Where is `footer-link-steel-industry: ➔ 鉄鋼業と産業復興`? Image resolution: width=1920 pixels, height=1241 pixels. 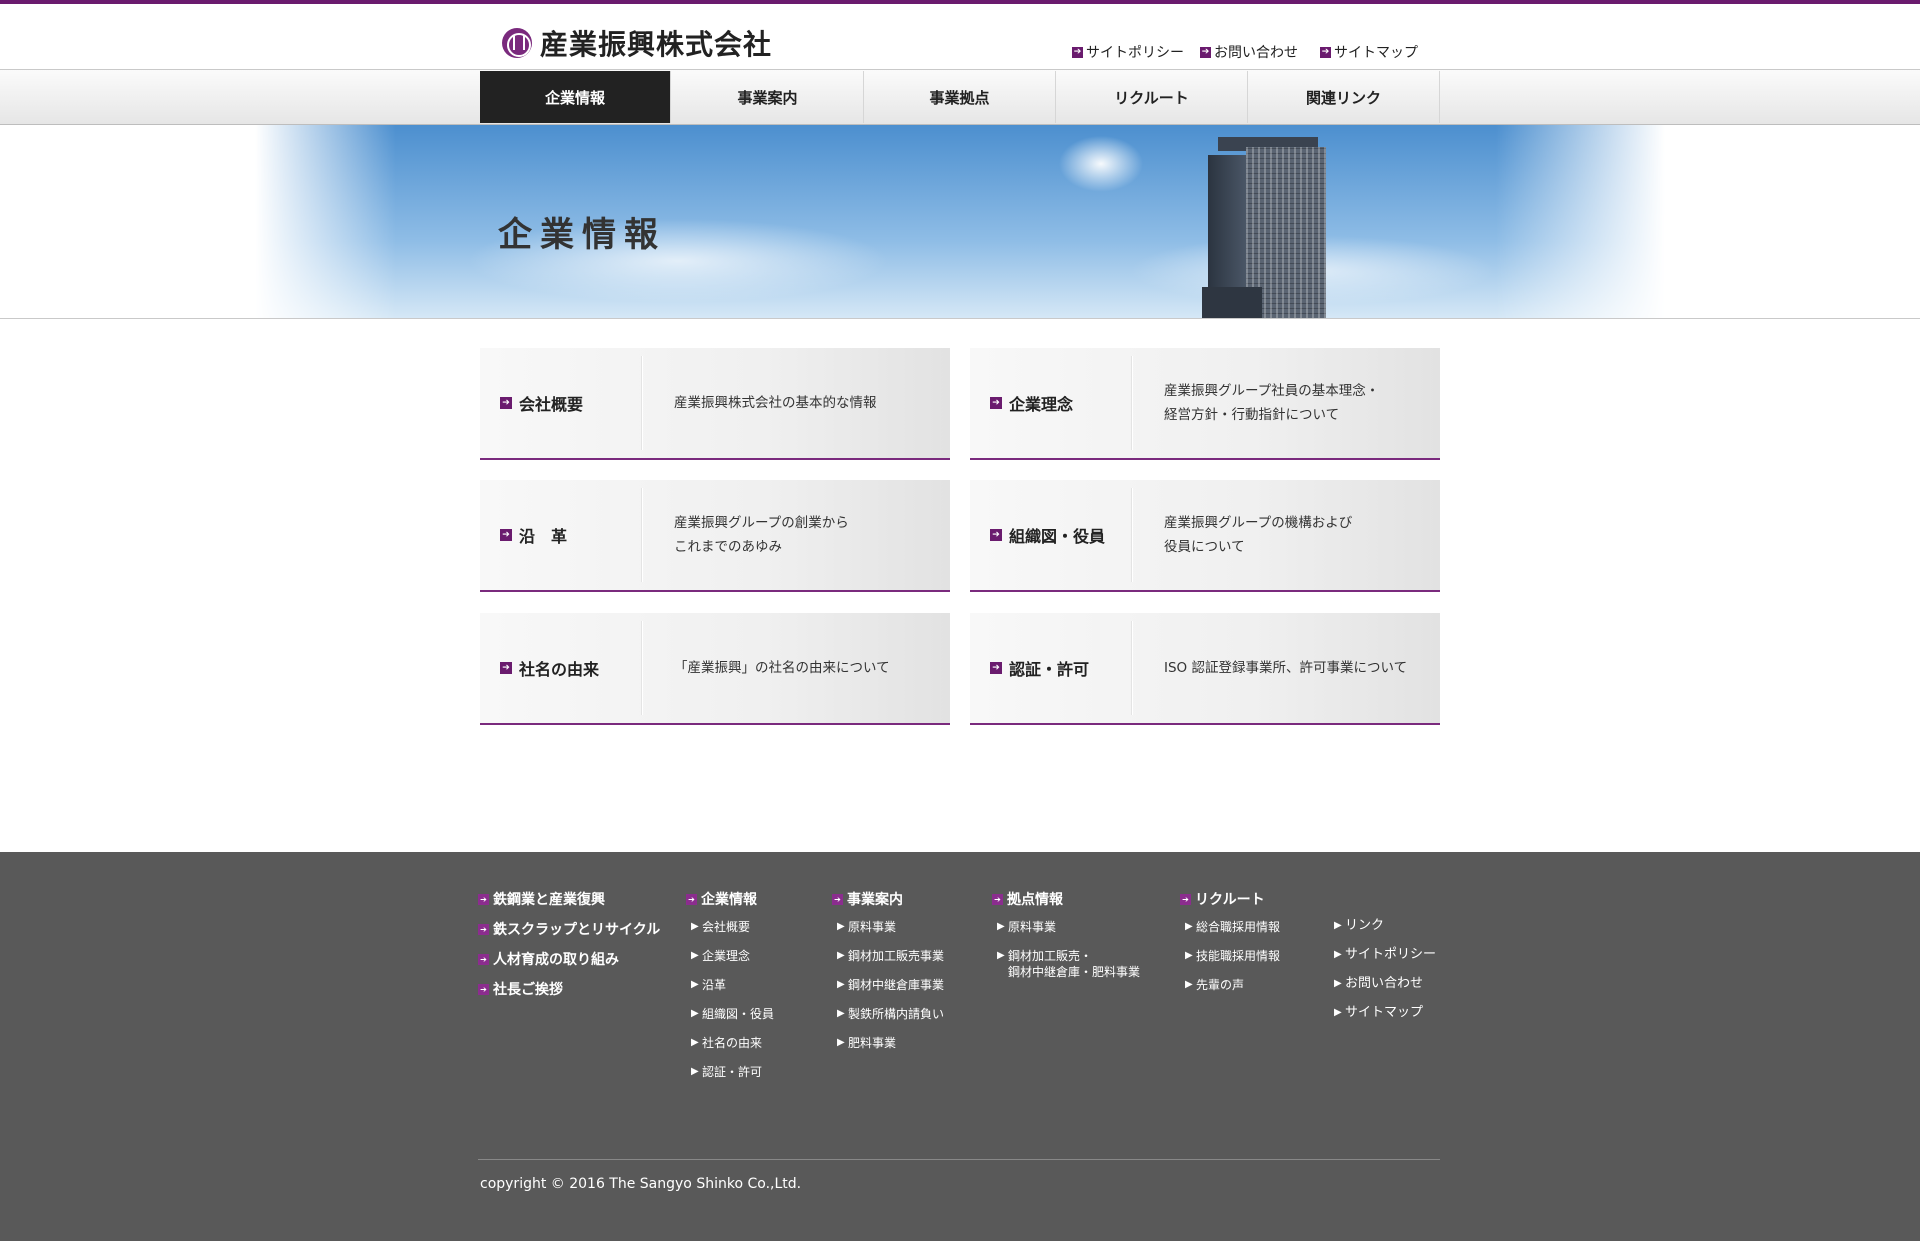 footer-link-steel-industry: ➔ 鉄鋼業と産業復興 is located at coordinates (569, 899).